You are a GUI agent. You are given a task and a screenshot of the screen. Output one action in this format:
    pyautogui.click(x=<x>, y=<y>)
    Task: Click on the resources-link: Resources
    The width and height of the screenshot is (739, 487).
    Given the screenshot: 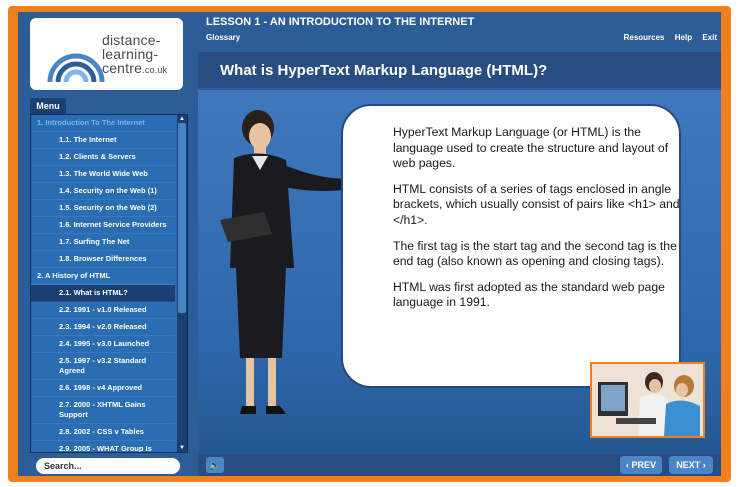 What is the action you would take?
    pyautogui.click(x=644, y=37)
    